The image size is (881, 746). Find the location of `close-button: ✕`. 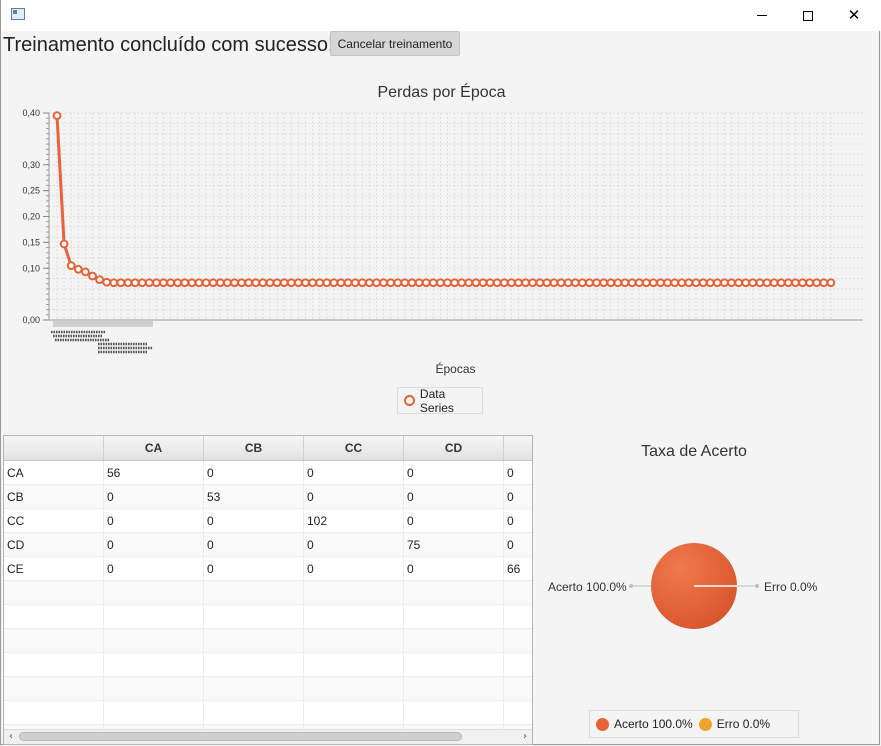

close-button: ✕ is located at coordinates (854, 15).